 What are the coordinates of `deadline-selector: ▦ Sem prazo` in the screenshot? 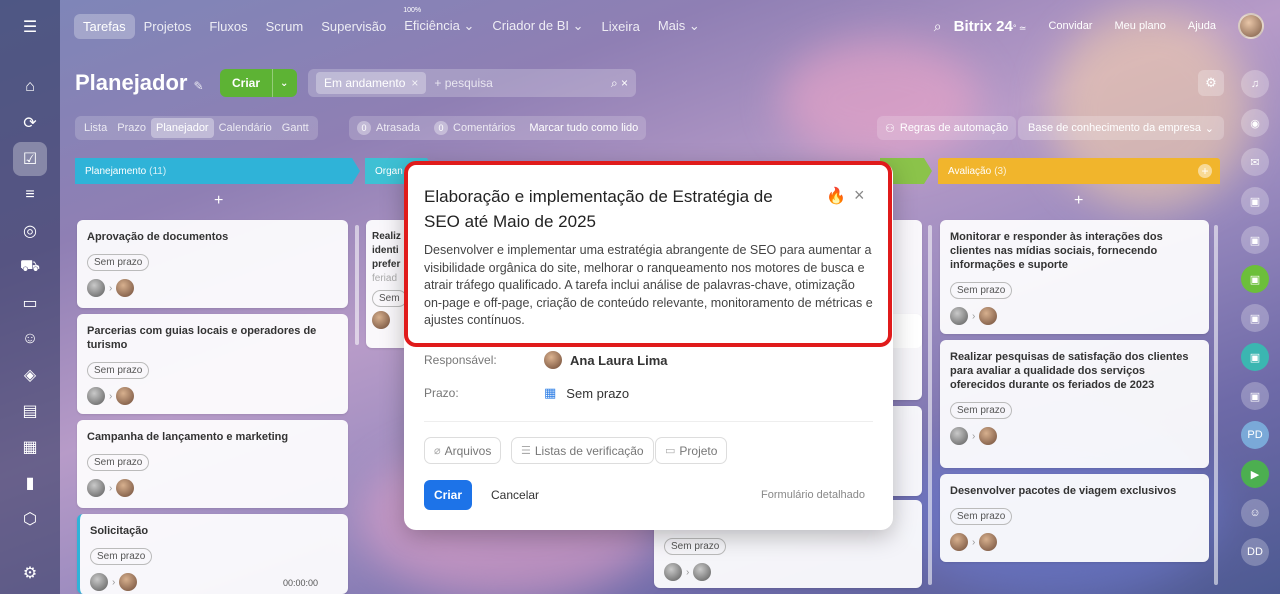 It's located at (586, 393).